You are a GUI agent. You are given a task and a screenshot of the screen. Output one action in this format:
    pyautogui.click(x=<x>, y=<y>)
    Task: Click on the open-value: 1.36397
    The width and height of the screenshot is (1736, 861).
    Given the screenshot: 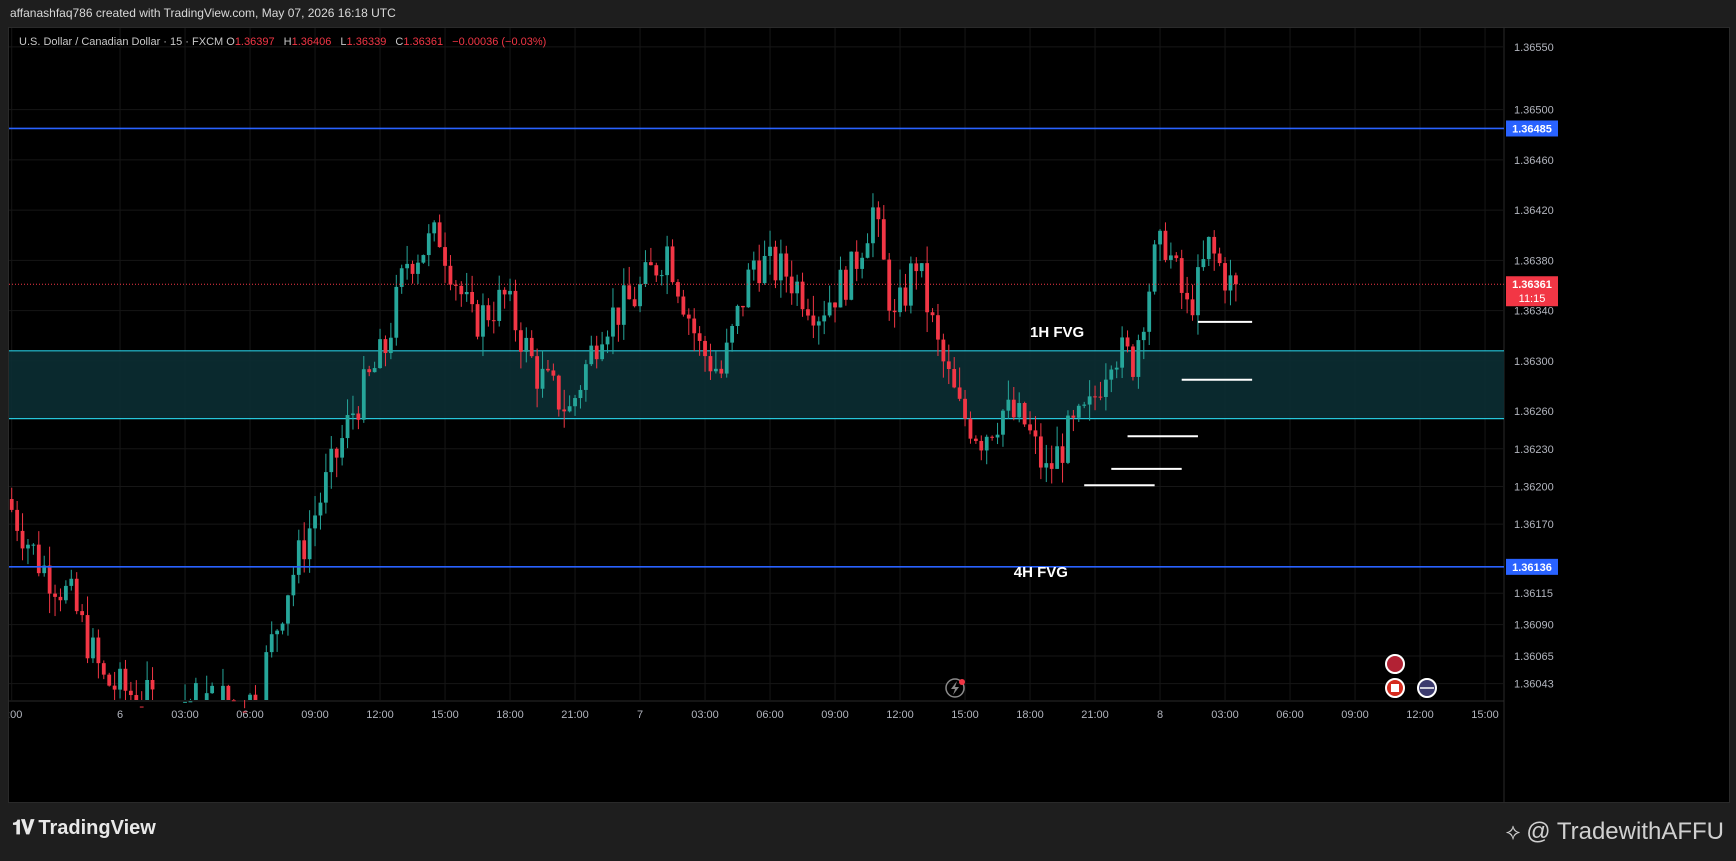 What is the action you would take?
    pyautogui.click(x=254, y=42)
    